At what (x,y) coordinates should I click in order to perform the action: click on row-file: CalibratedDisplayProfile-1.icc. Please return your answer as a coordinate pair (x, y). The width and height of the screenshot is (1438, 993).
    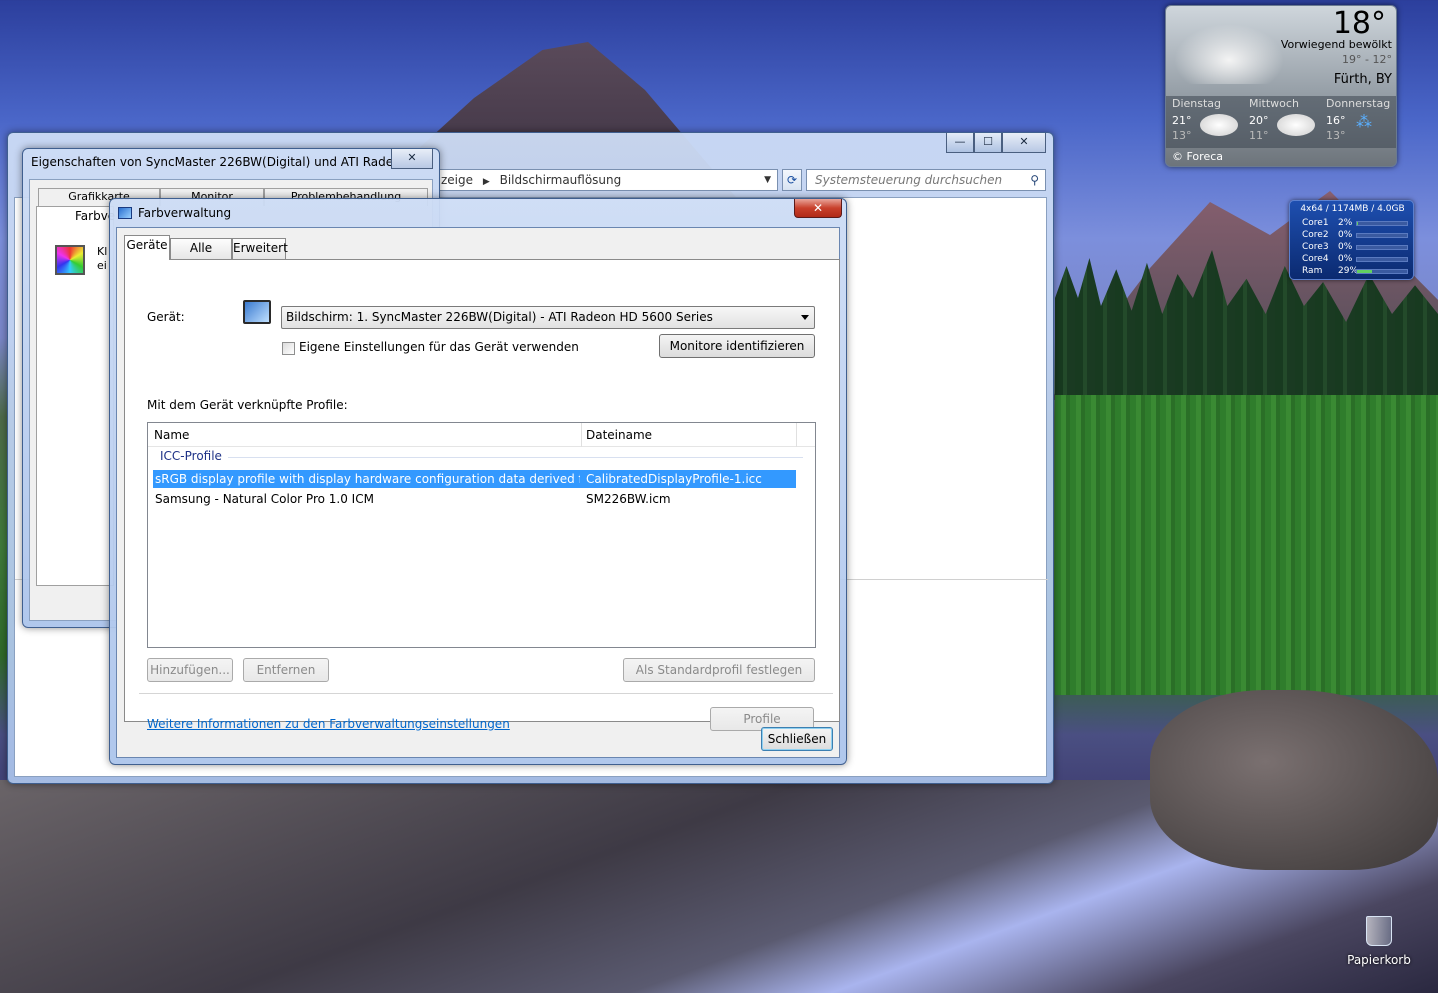
    Looking at the image, I should click on (674, 479).